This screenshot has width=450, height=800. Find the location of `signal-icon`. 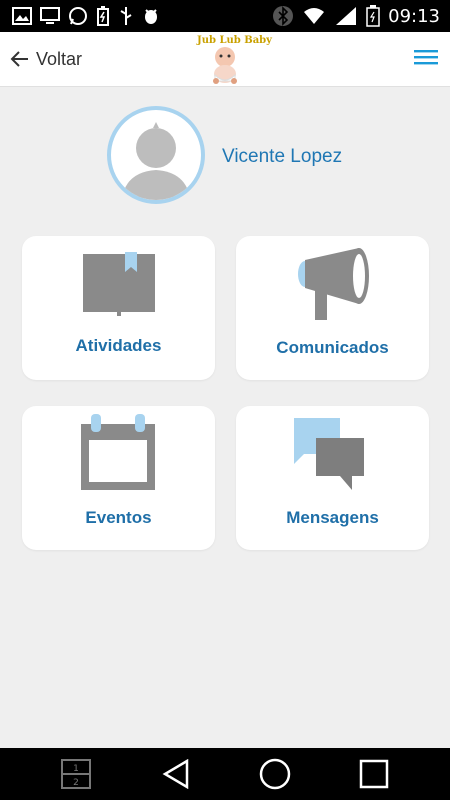

signal-icon is located at coordinates (346, 16).